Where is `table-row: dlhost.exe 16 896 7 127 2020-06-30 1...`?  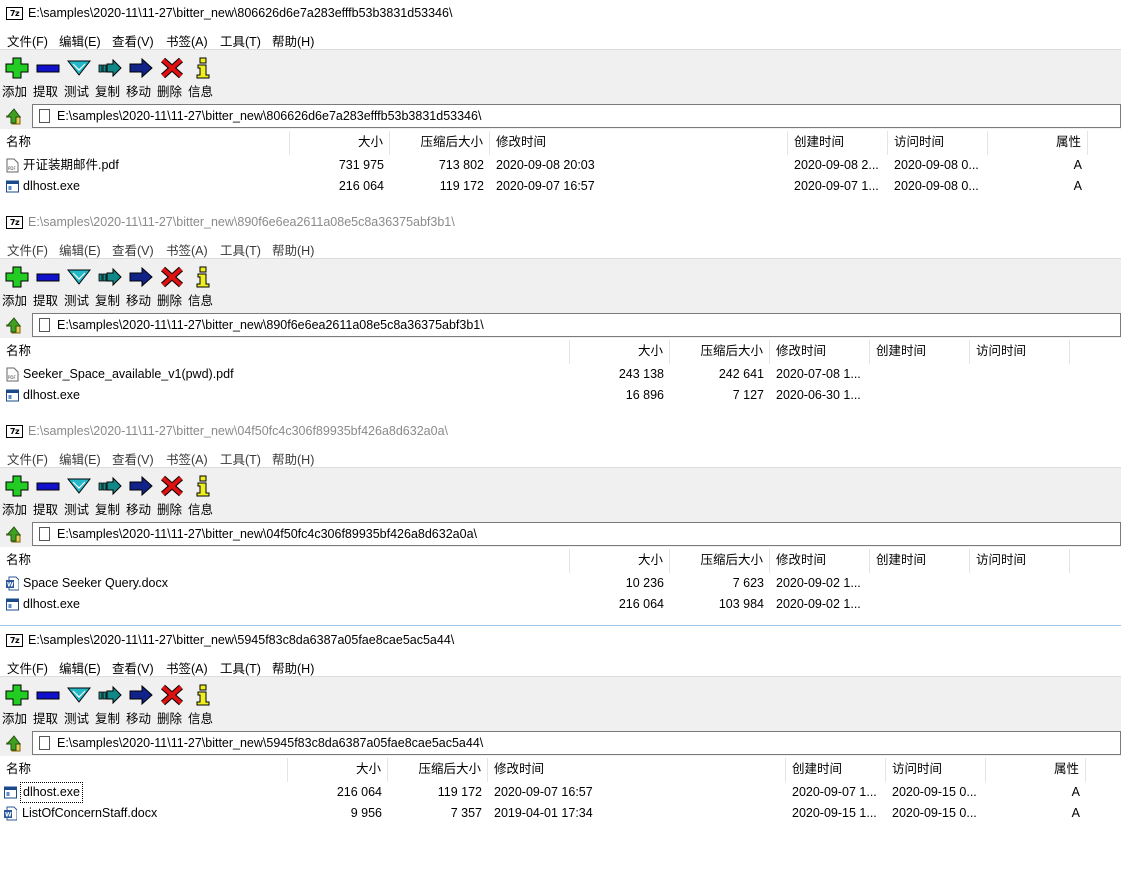
table-row: dlhost.exe 16 896 7 127 2020-06-30 1... is located at coordinates (560, 395).